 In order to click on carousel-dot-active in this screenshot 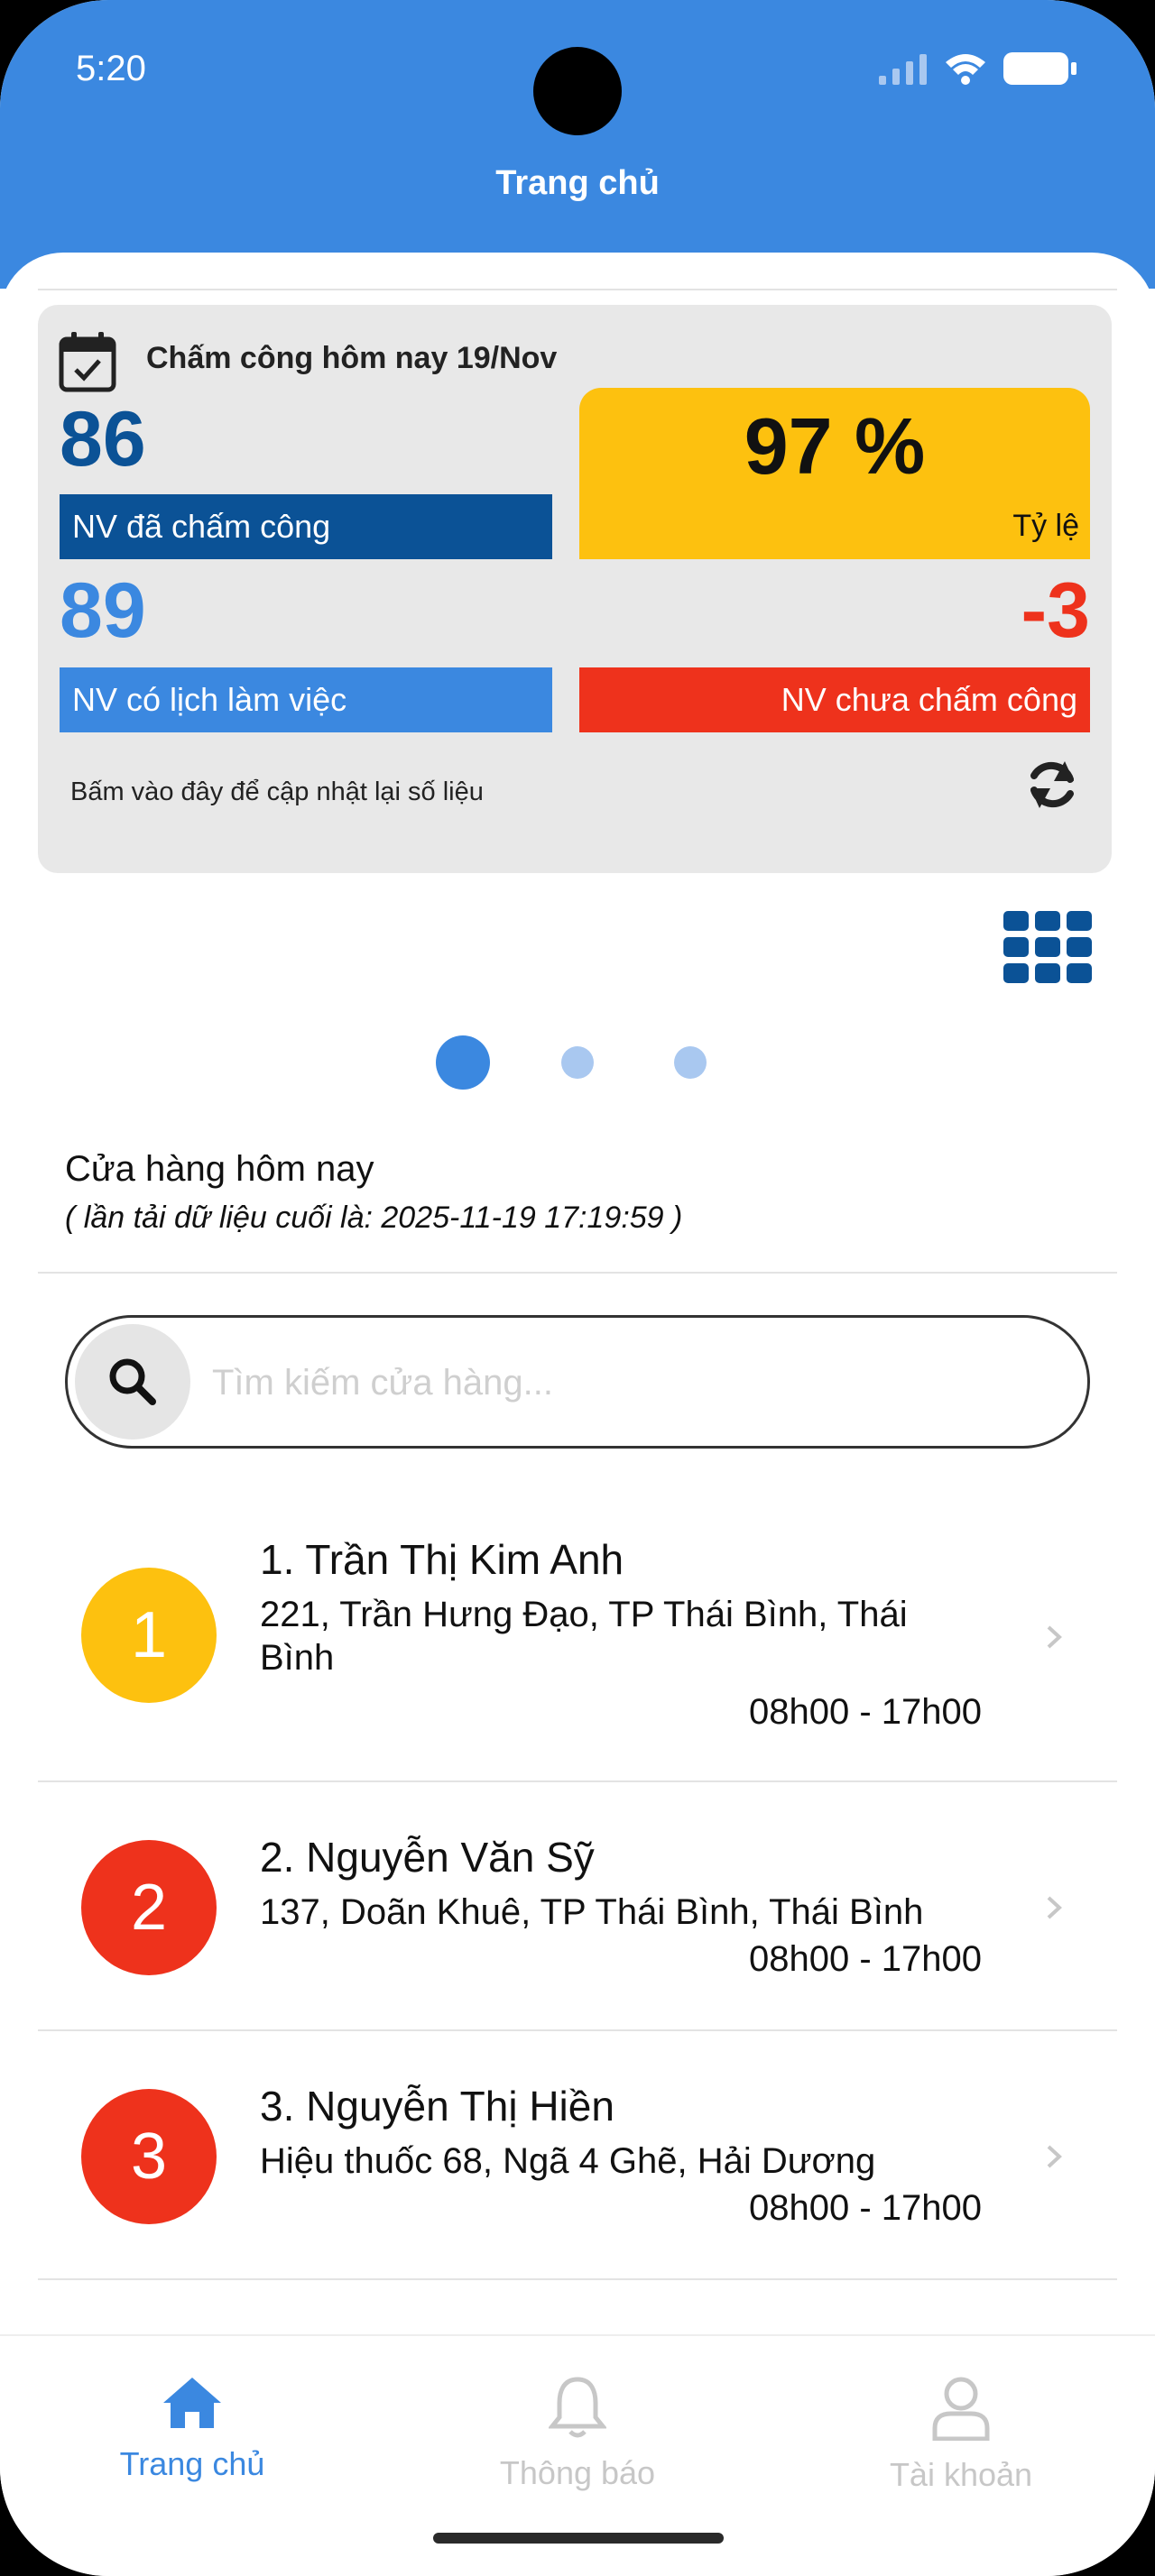, I will do `click(463, 1063)`.